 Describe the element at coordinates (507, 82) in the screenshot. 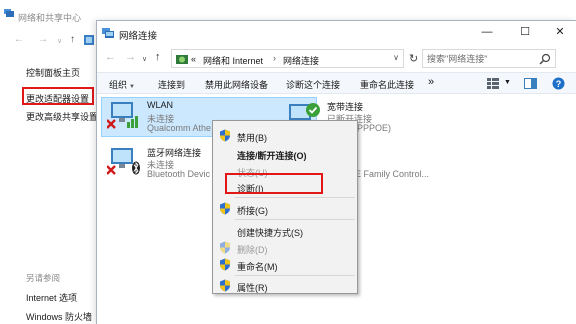

I see `view-dropdown-icon: ▼` at that location.